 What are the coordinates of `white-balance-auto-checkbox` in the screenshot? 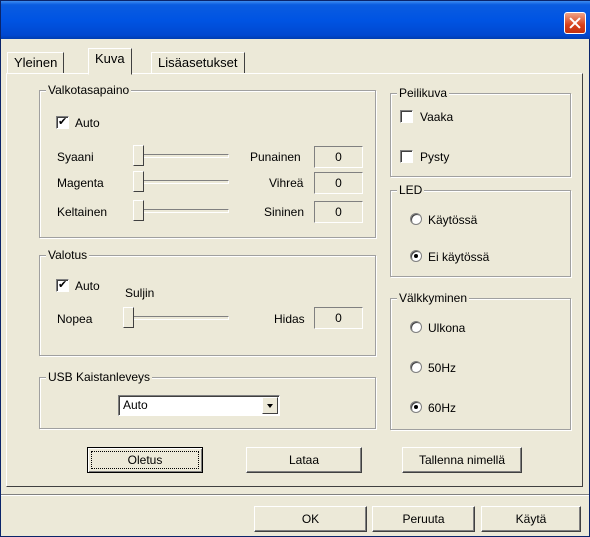 It's located at (62, 122).